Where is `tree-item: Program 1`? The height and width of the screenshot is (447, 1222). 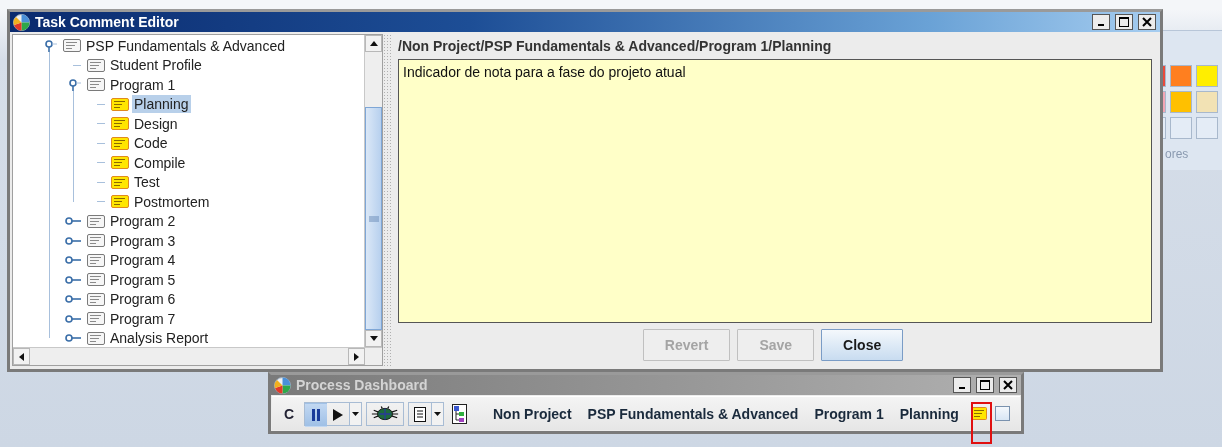
tree-item: Program 1 is located at coordinates (143, 84).